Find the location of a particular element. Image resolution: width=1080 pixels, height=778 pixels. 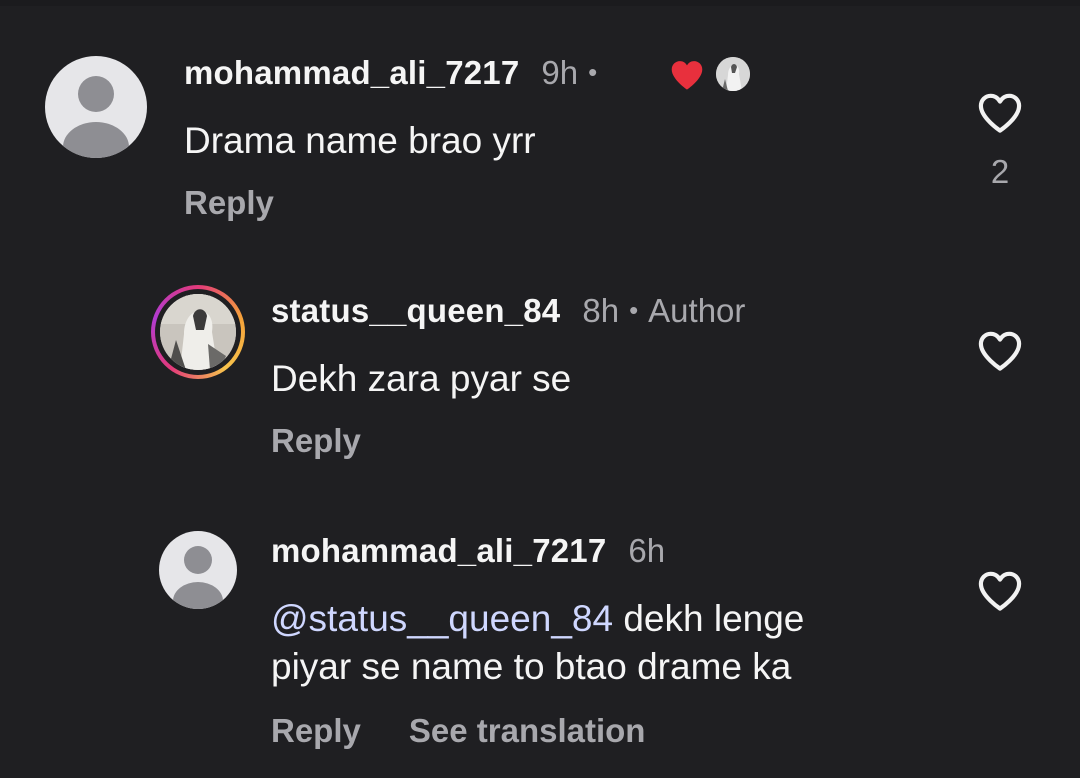

comment-time: 9h is located at coordinates (560, 72).